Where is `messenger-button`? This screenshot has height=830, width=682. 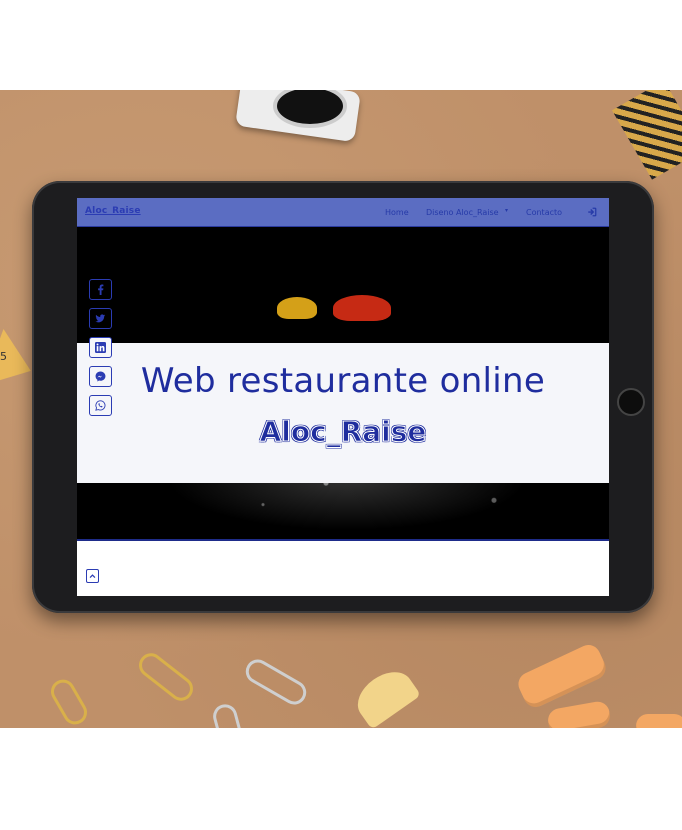 messenger-button is located at coordinates (100, 376).